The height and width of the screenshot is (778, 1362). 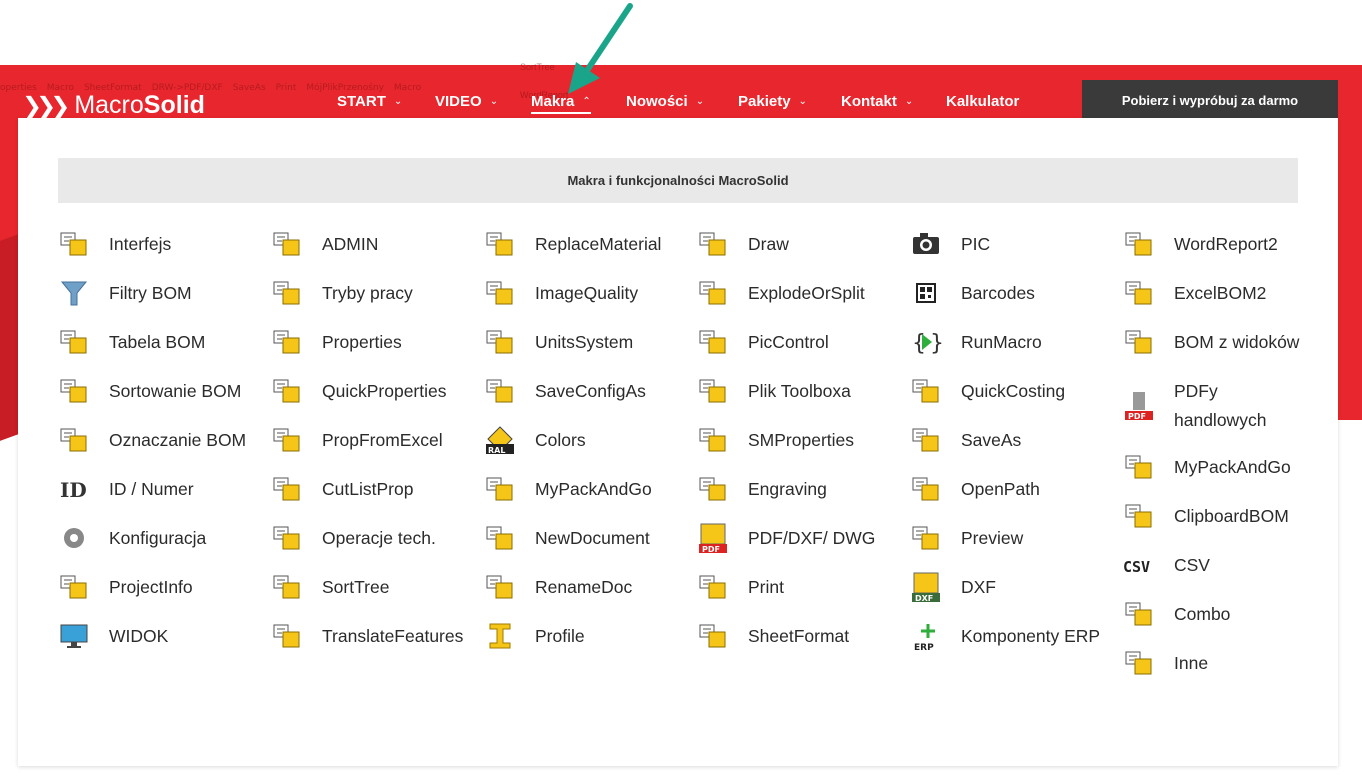 What do you see at coordinates (286, 88) in the screenshot?
I see `ghost-label: Print` at bounding box center [286, 88].